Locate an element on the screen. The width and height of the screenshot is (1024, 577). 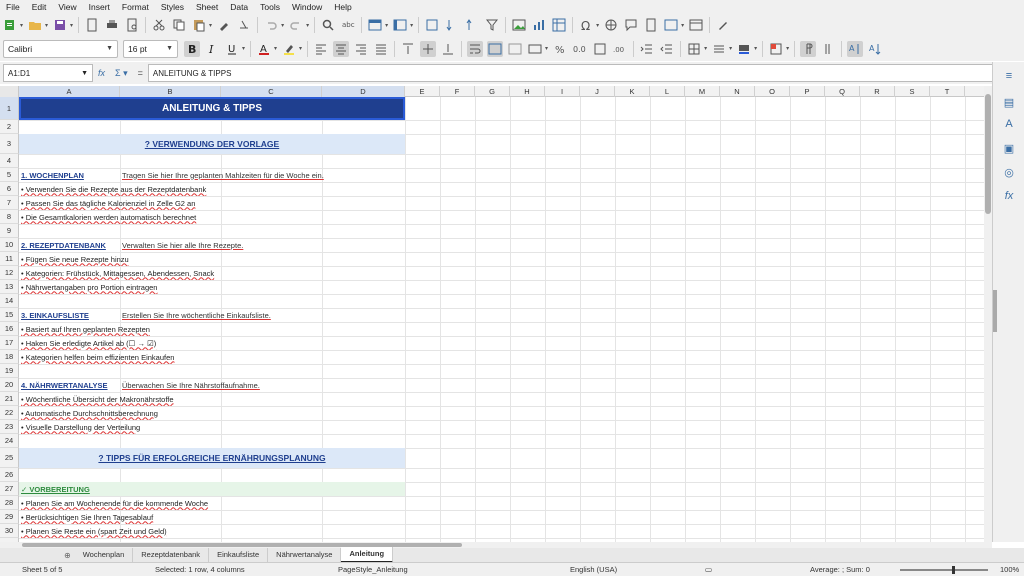
row-header: 7 is located at coordinates (9, 203).